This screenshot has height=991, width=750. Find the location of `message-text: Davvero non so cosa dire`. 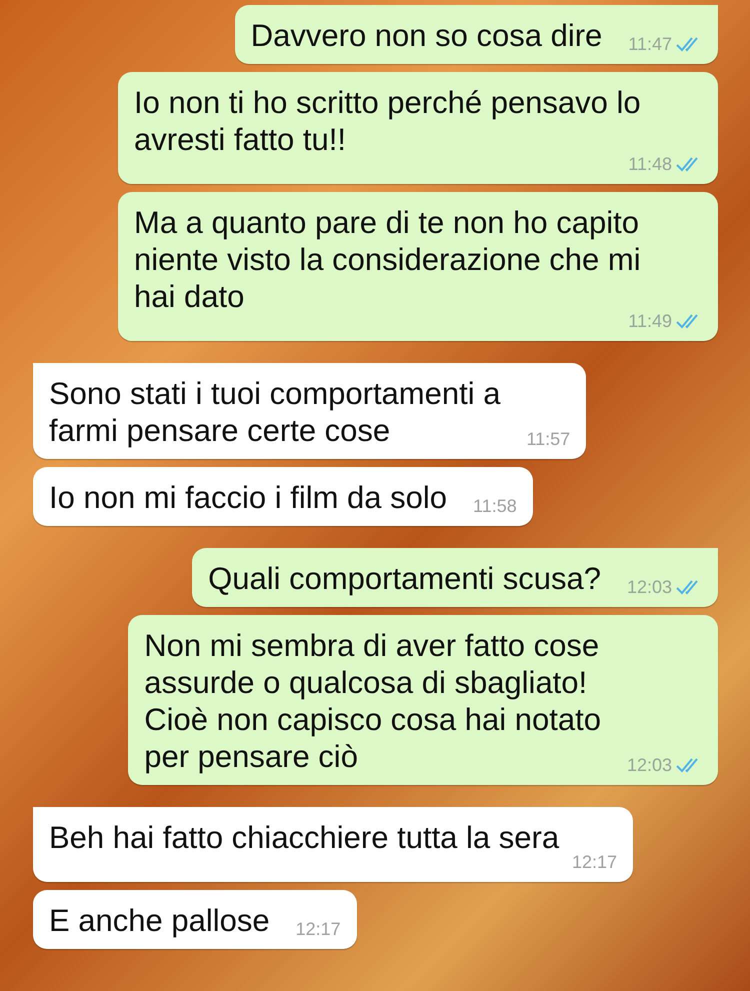

message-text: Davvero non so cosa dire is located at coordinates (426, 35).